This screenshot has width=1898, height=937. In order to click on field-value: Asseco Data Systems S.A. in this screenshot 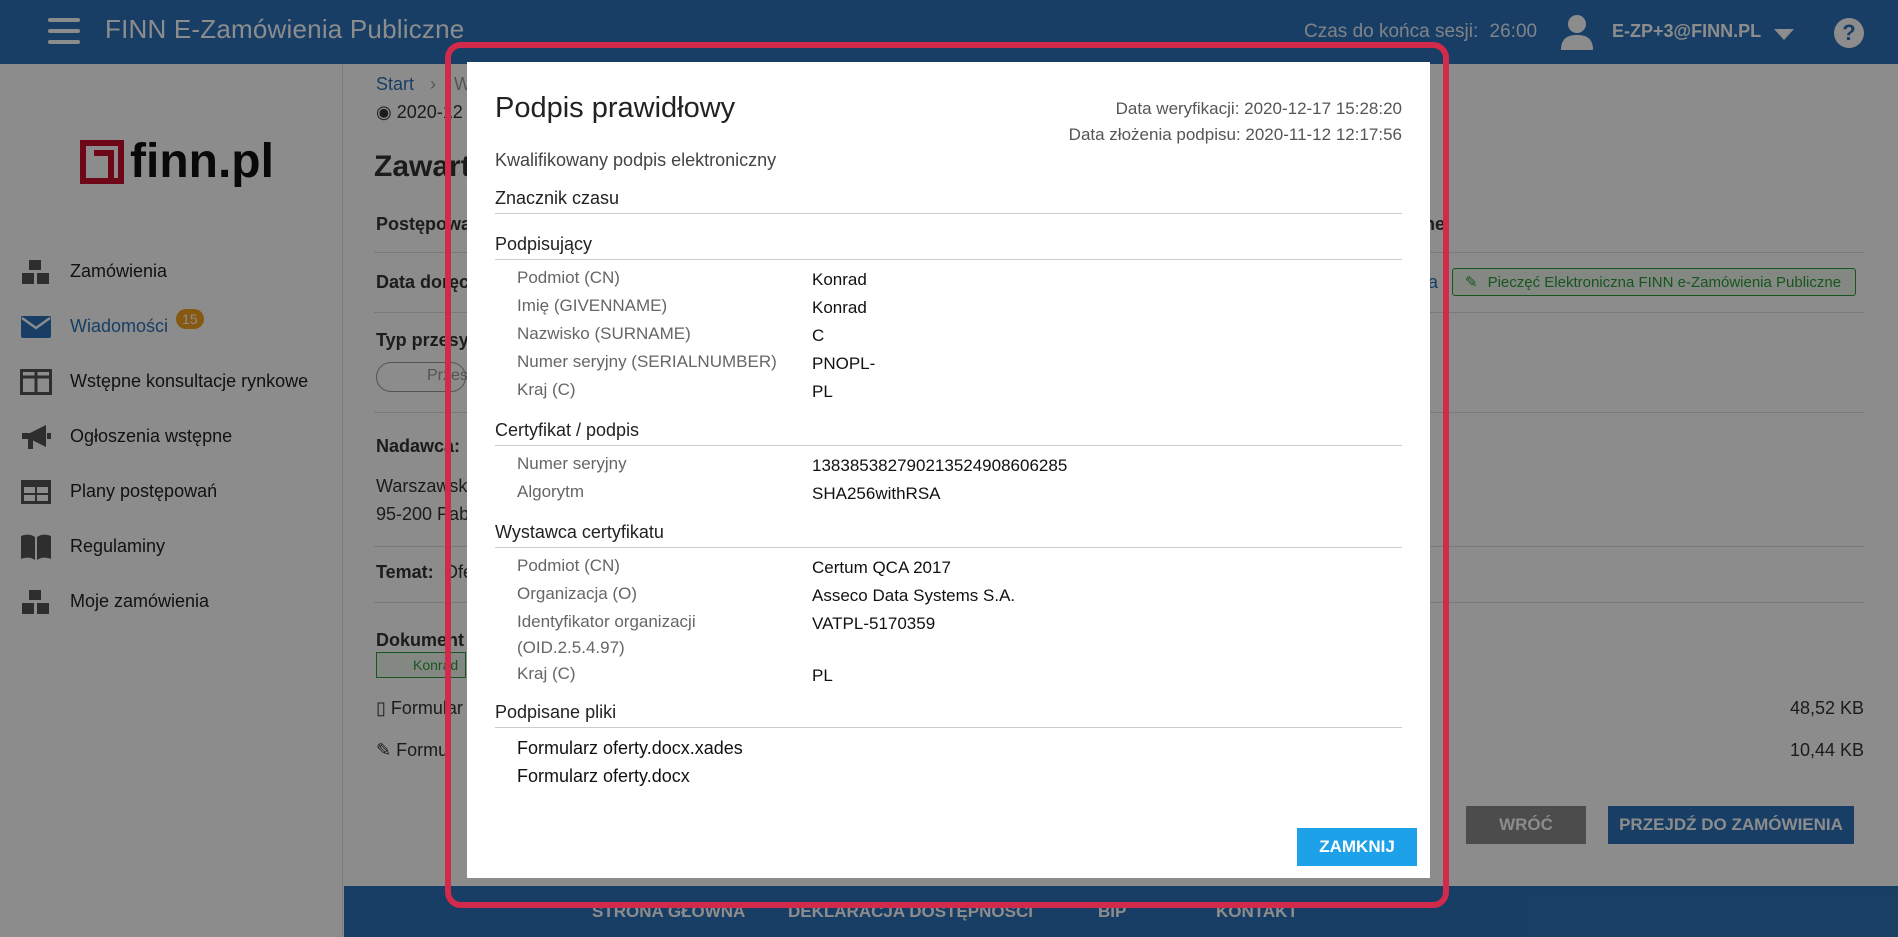, I will do `click(914, 595)`.